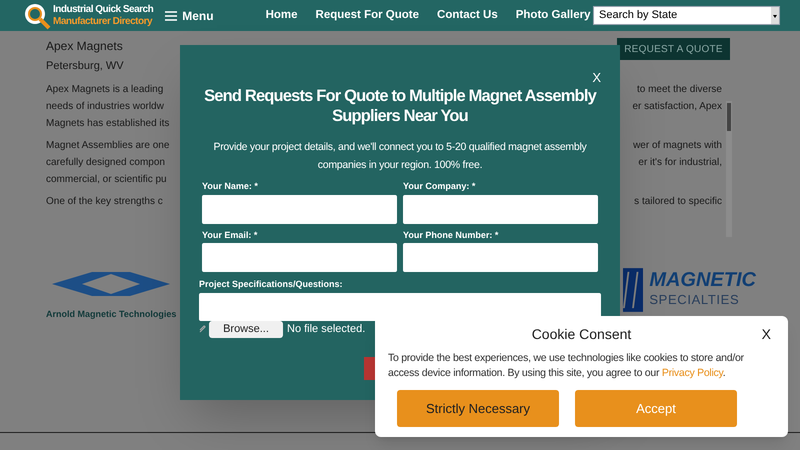 The image size is (800, 450). Describe the element at coordinates (230, 186) in the screenshot. I see `field-label: Your Name: *` at that location.